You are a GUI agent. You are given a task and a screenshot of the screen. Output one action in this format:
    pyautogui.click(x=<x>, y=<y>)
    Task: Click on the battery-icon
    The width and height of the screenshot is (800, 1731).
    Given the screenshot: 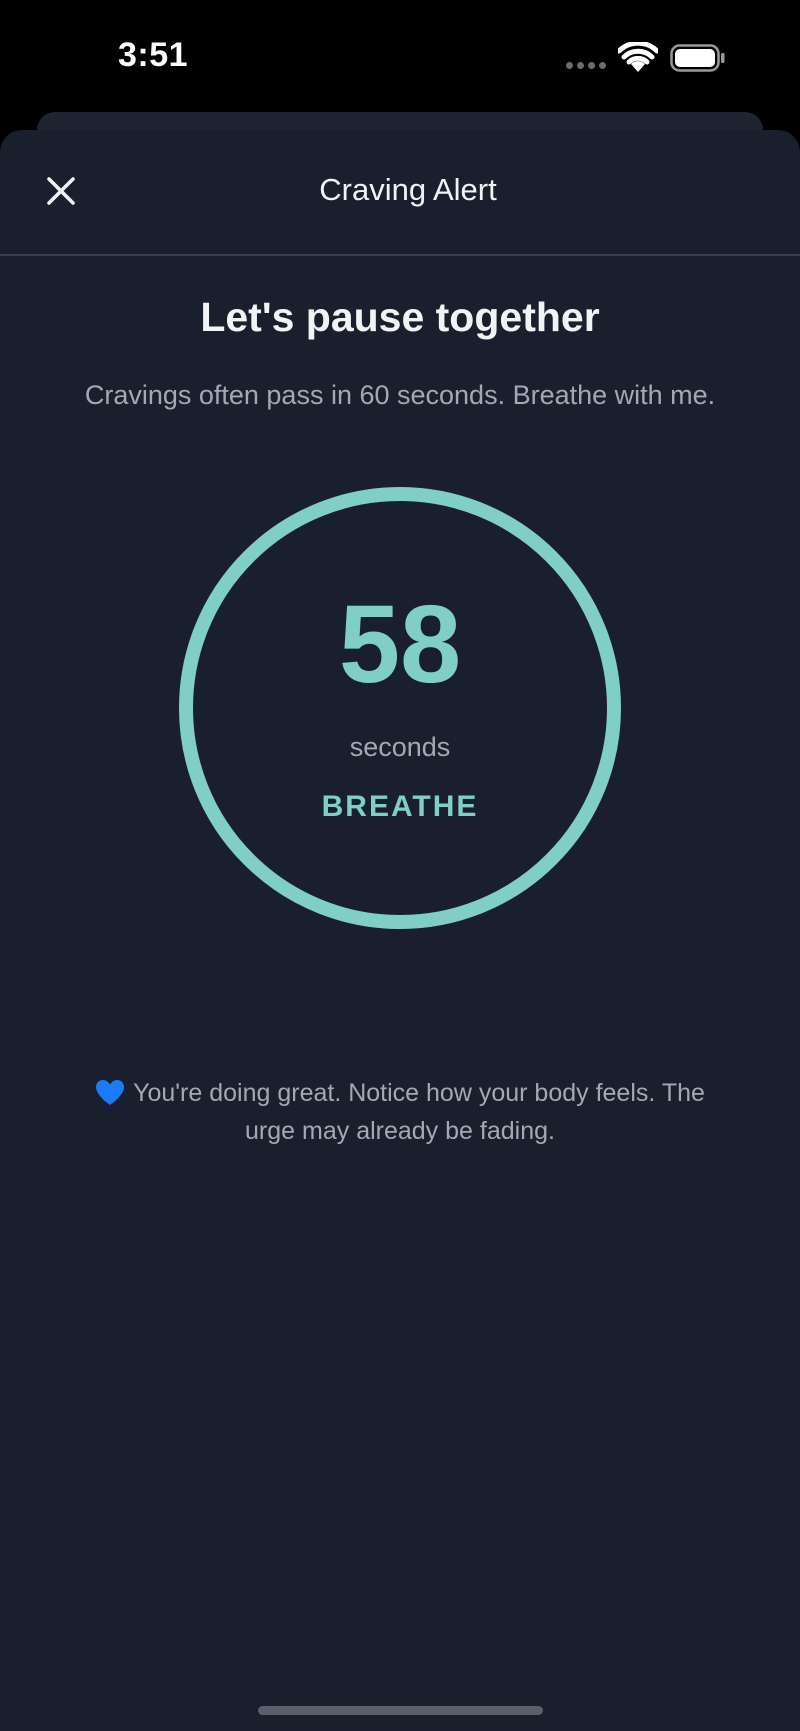 What is the action you would take?
    pyautogui.click(x=697, y=58)
    